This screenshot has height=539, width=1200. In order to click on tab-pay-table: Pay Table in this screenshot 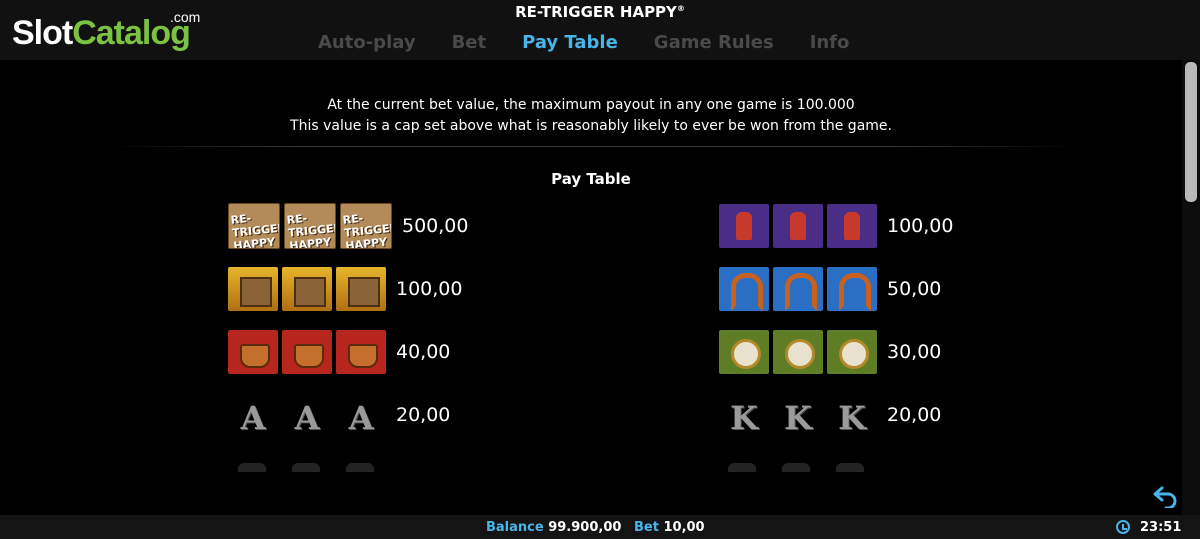, I will do `click(570, 42)`.